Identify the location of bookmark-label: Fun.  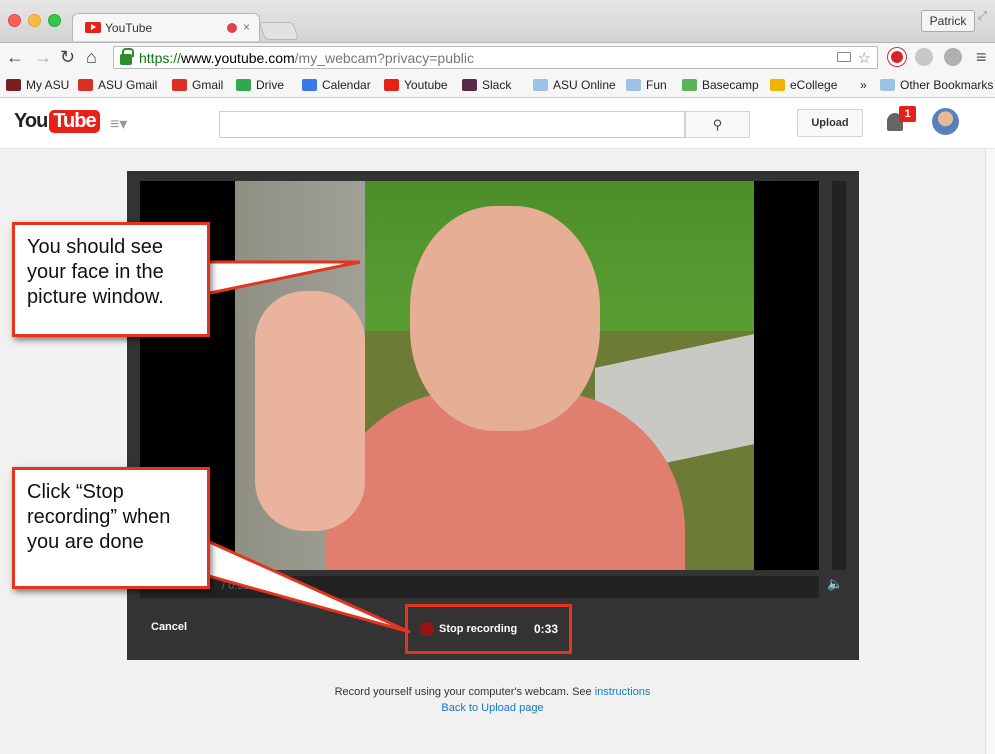
(656, 85).